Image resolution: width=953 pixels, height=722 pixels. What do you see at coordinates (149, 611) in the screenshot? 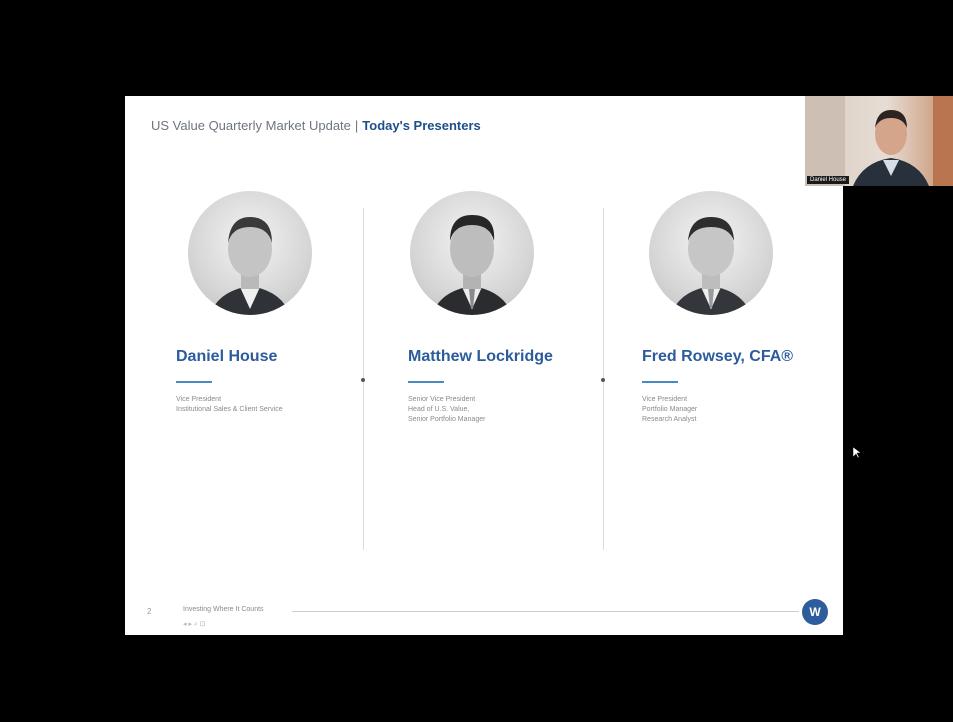
I see `page-number: 2` at bounding box center [149, 611].